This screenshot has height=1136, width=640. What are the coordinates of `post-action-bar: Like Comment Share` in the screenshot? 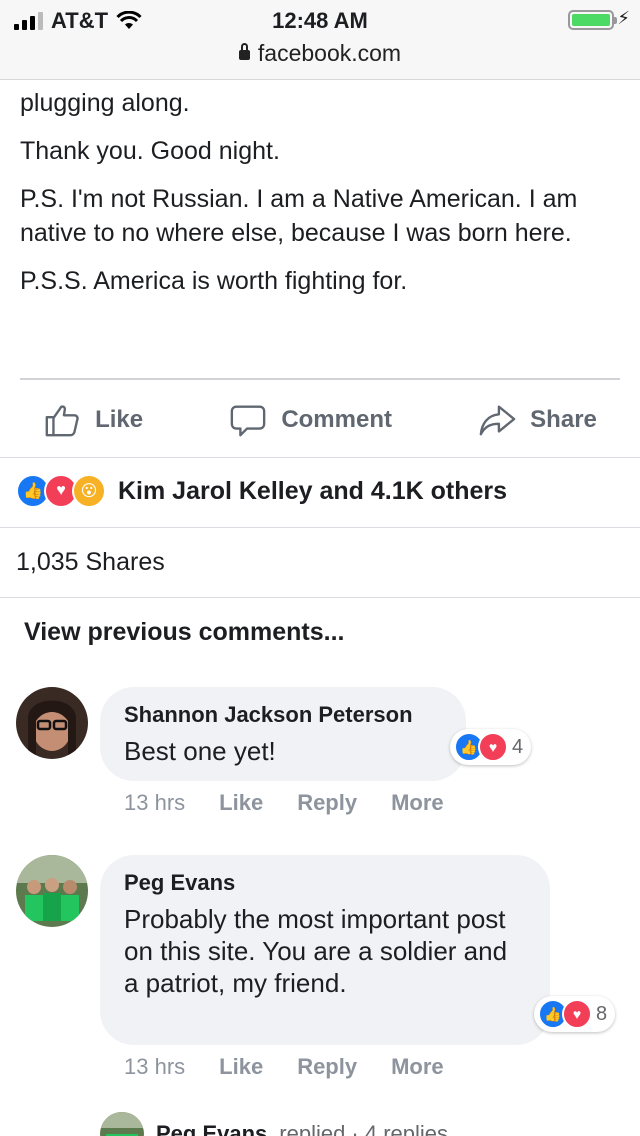 It's located at (320, 420).